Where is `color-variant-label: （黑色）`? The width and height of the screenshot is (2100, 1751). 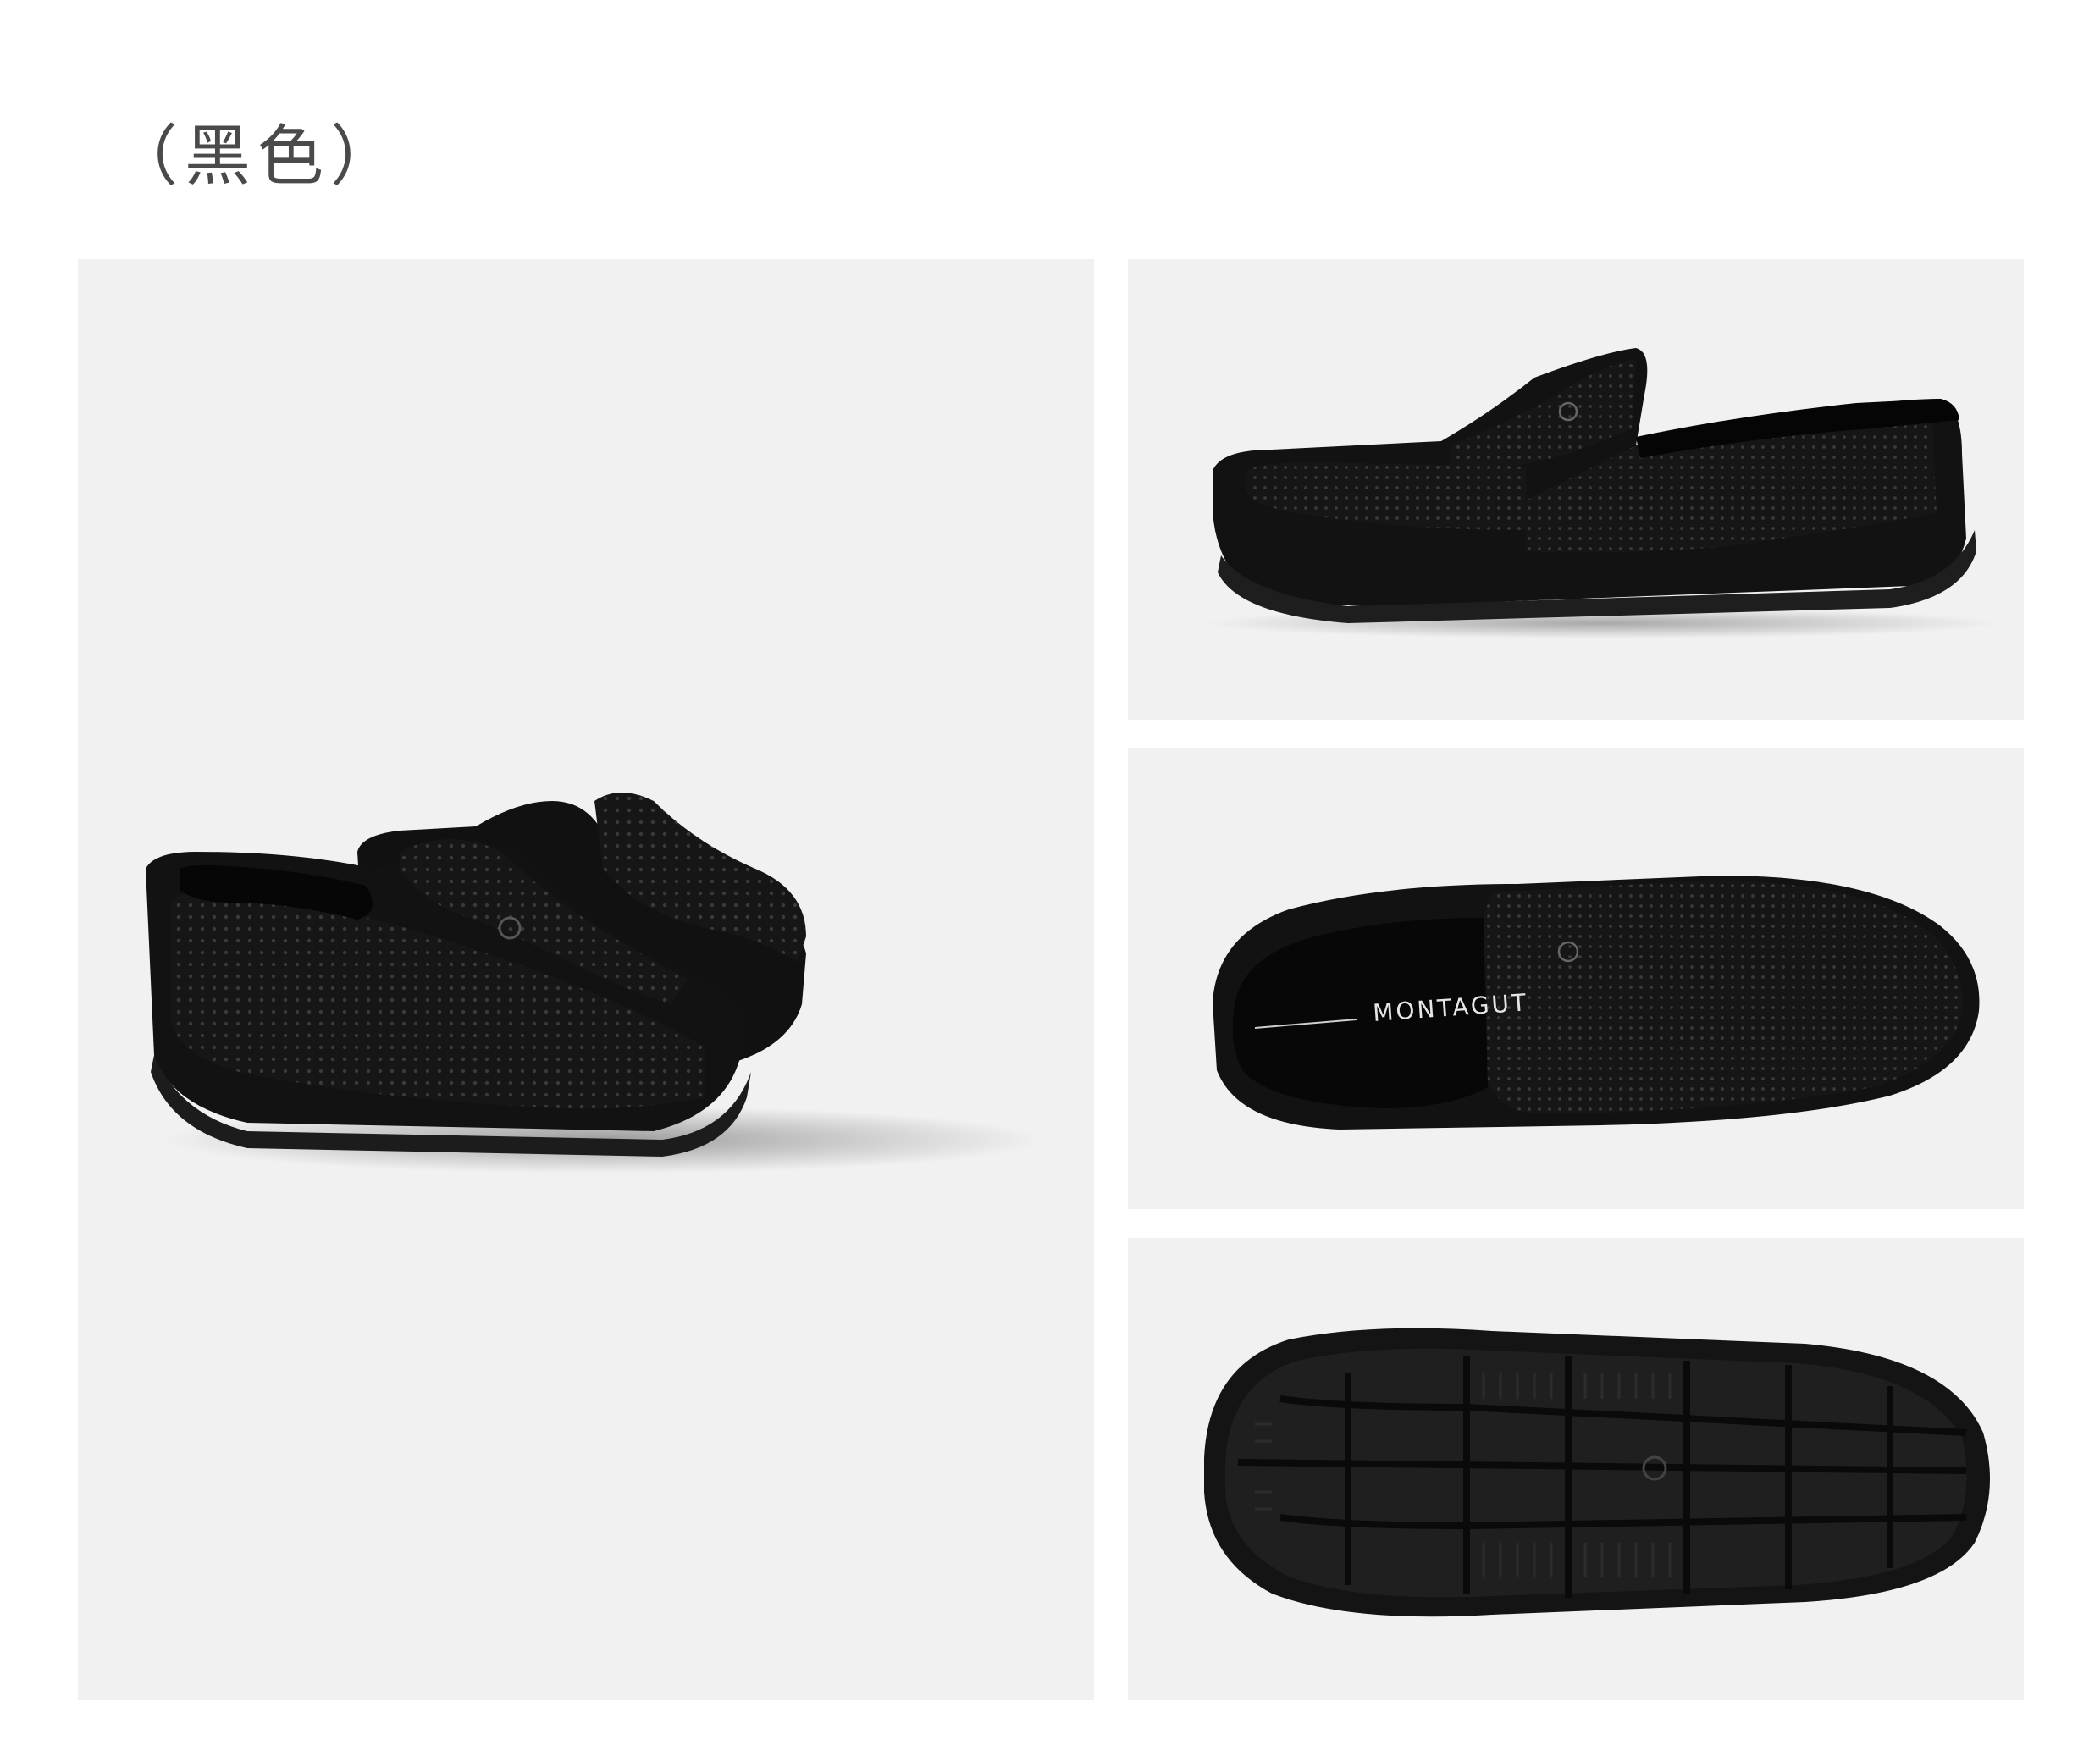
color-variant-label: （黑色） is located at coordinates (258, 157).